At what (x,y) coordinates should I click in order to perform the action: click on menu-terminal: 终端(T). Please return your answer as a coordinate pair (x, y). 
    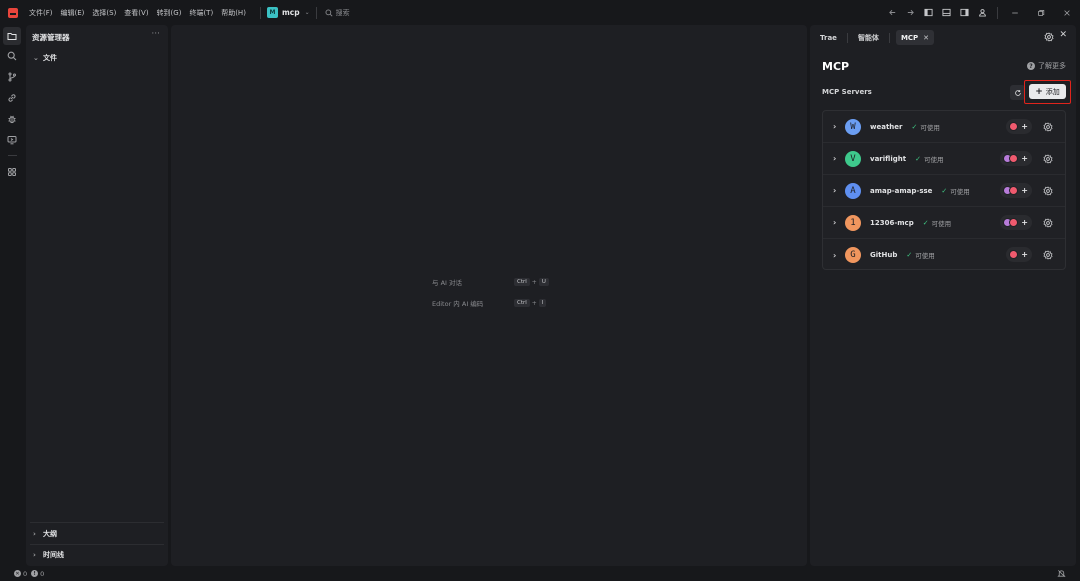
    Looking at the image, I should click on (201, 13).